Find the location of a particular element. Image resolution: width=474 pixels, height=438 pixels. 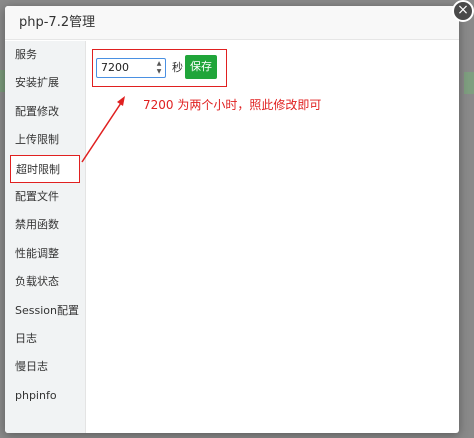

sidebar-item-performance: 性能调整 is located at coordinates (45, 254).